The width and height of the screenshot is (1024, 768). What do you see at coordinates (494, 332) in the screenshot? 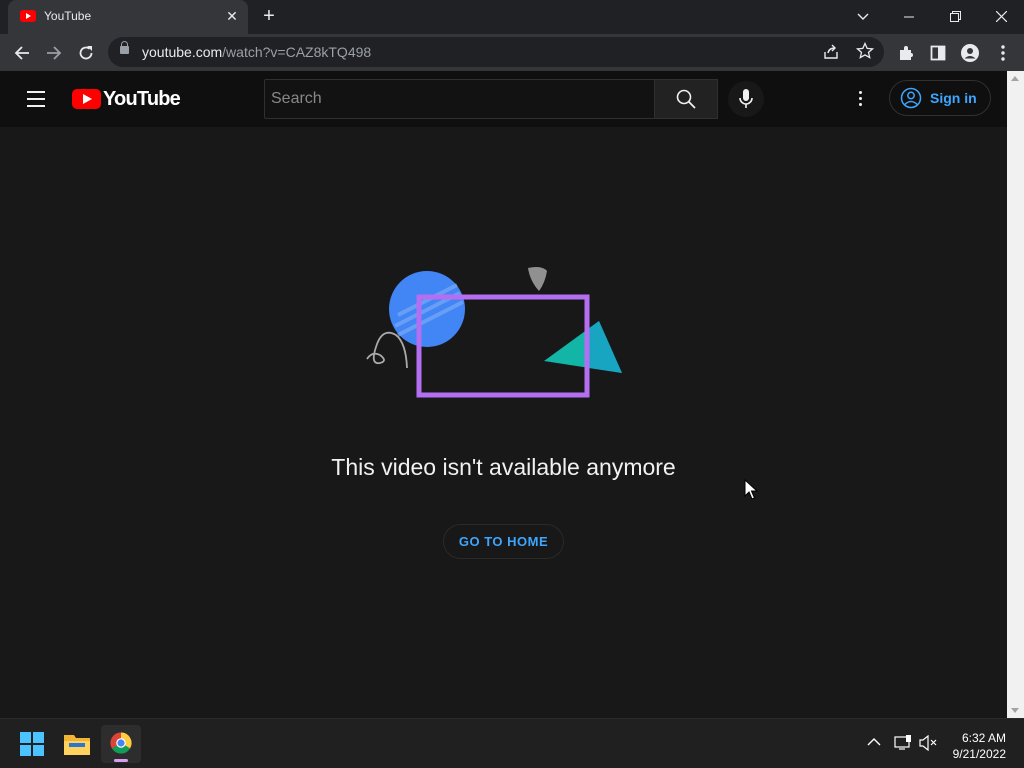
I see `video-unavailable-illustration` at bounding box center [494, 332].